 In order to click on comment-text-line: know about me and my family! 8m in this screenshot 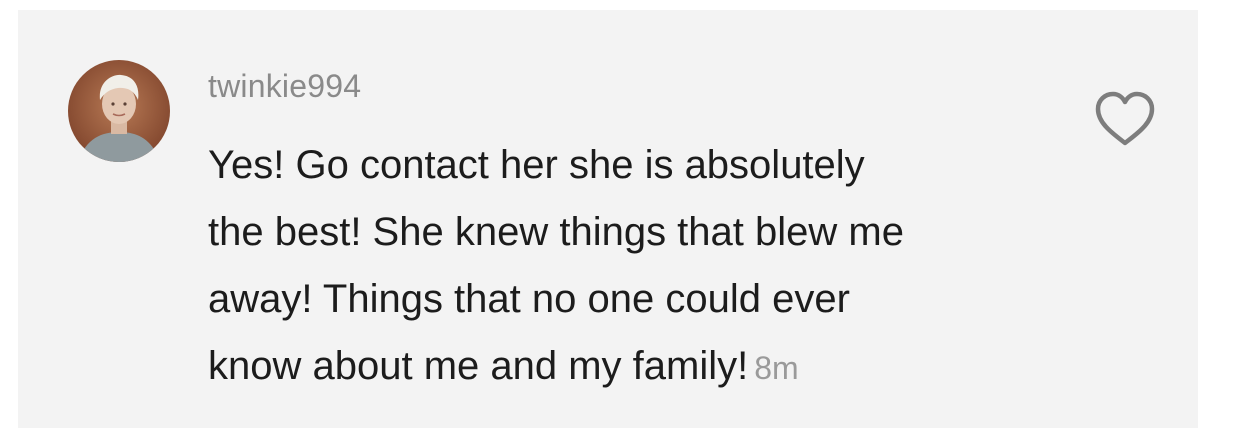, I will do `click(648, 367)`.